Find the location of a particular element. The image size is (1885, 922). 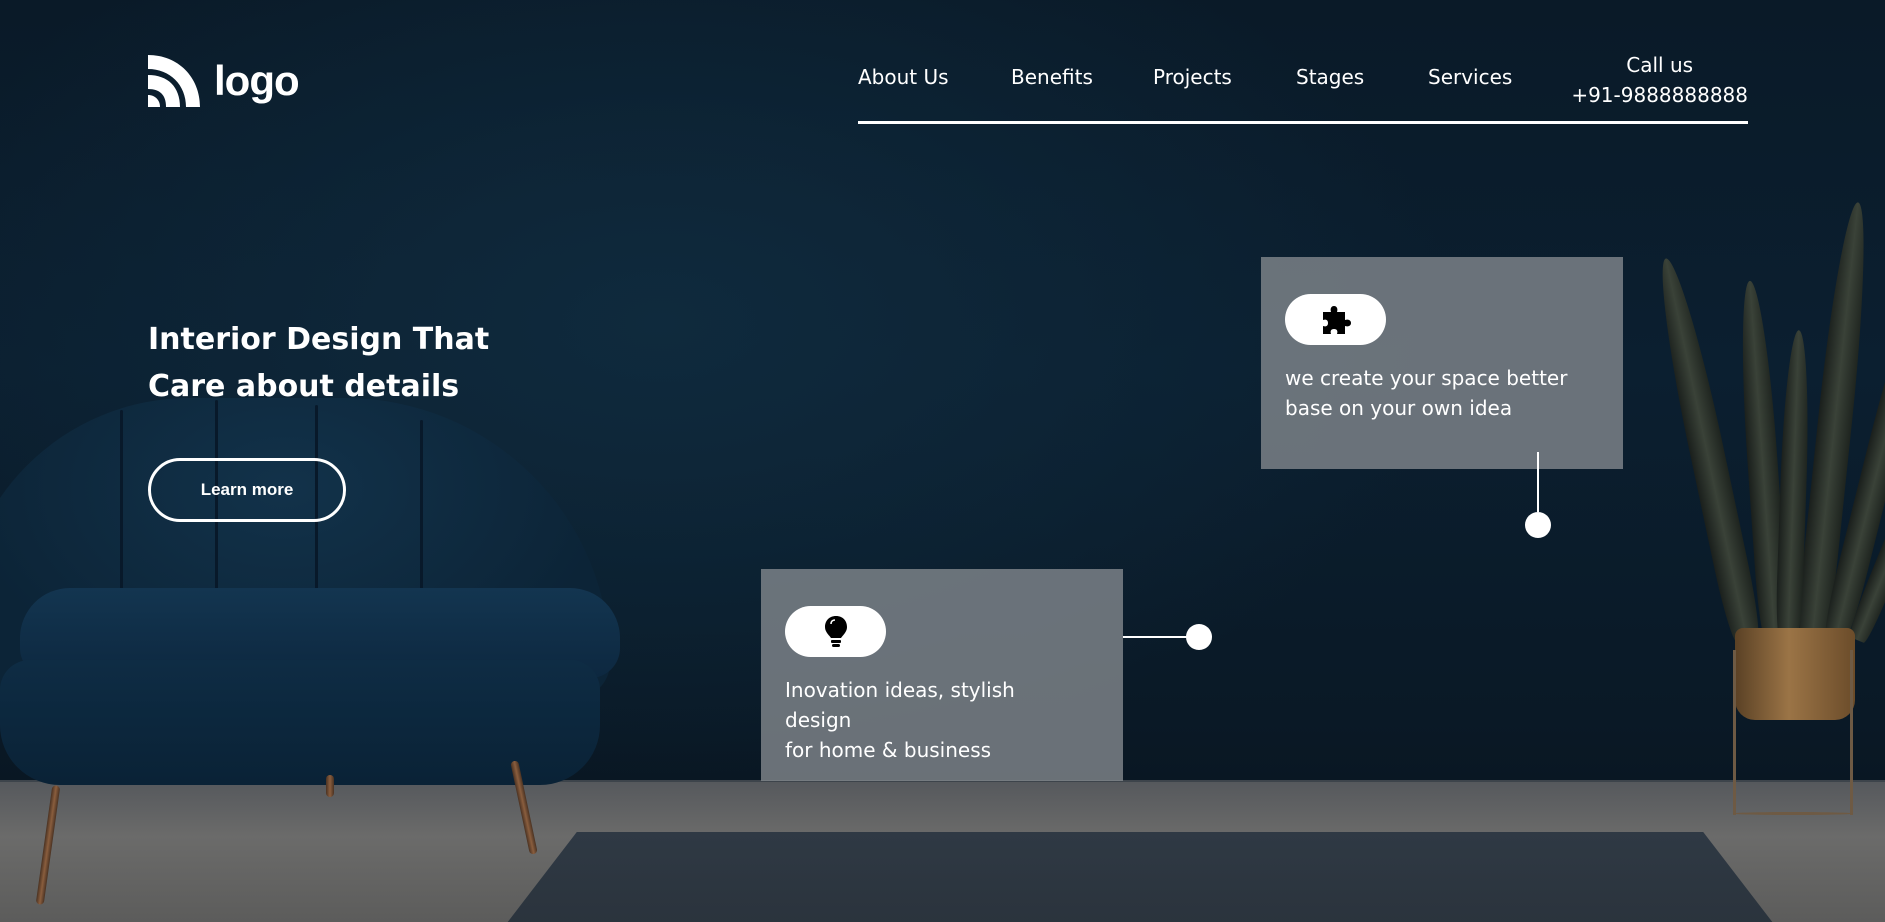

rug is located at coordinates (1140, 877).